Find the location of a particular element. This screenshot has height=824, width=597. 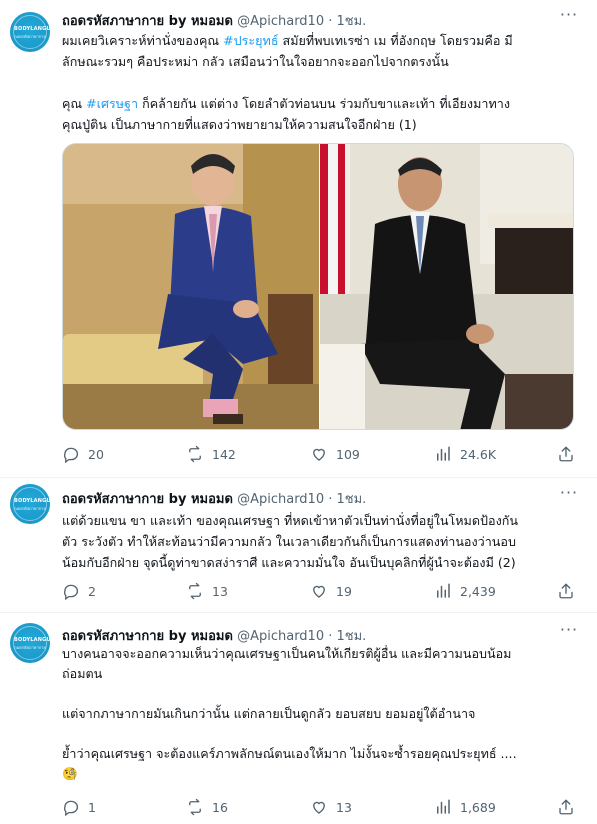

like-count: 19 is located at coordinates (344, 591).